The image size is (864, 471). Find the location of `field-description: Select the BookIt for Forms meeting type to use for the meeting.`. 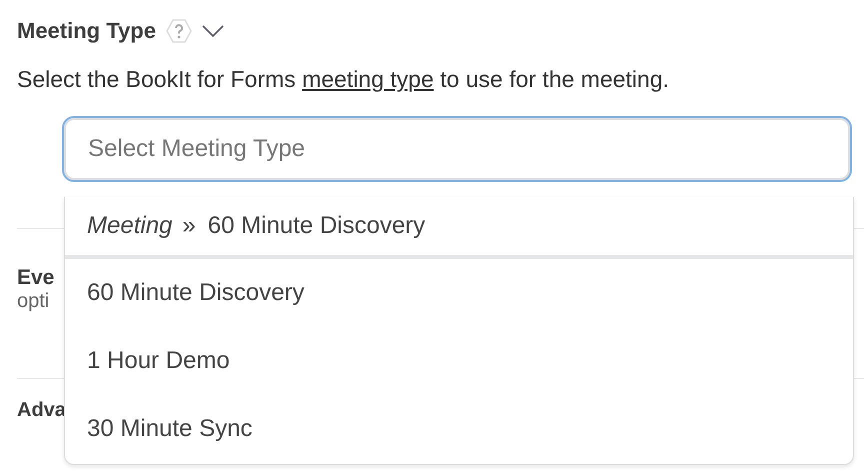

field-description: Select the BookIt for Forms meeting type to use for the meeting. is located at coordinates (343, 79).